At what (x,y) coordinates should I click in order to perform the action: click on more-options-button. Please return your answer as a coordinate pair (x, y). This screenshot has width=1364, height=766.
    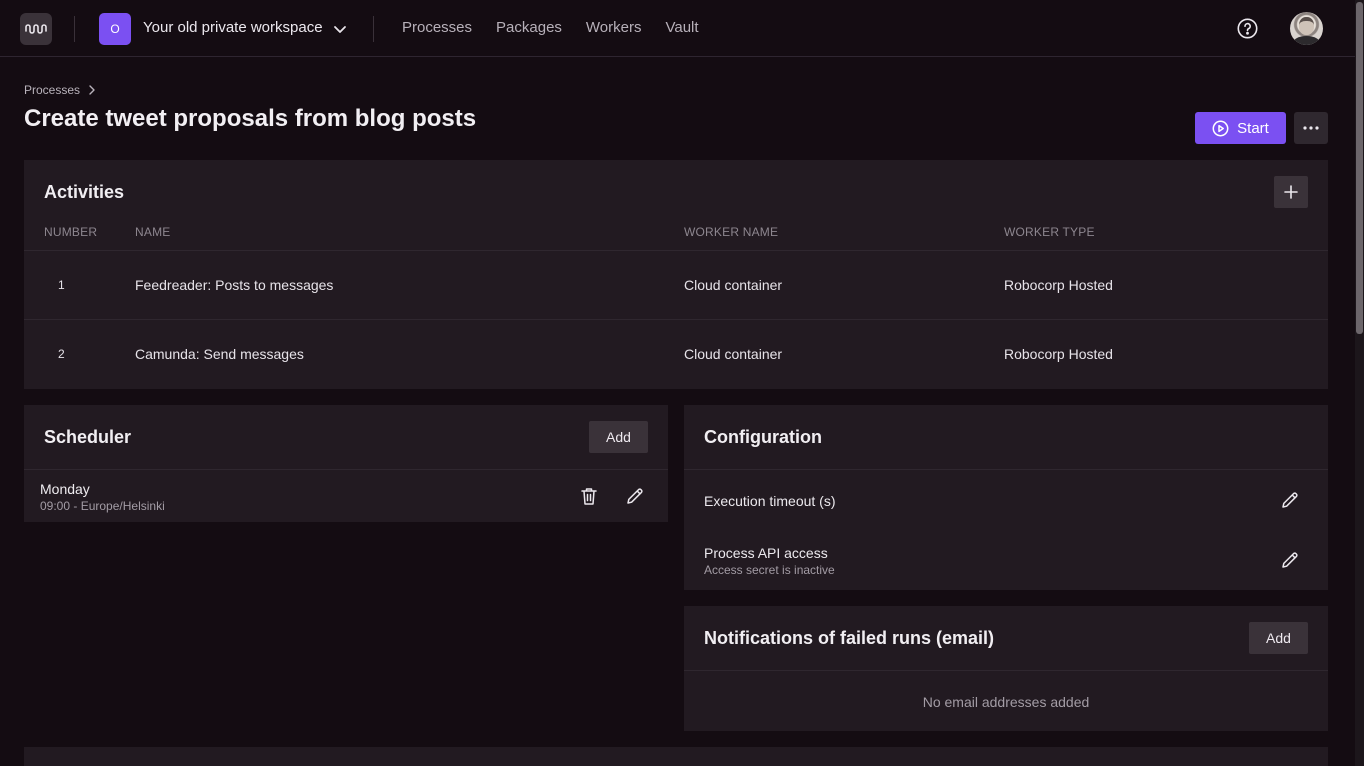
    Looking at the image, I should click on (1311, 128).